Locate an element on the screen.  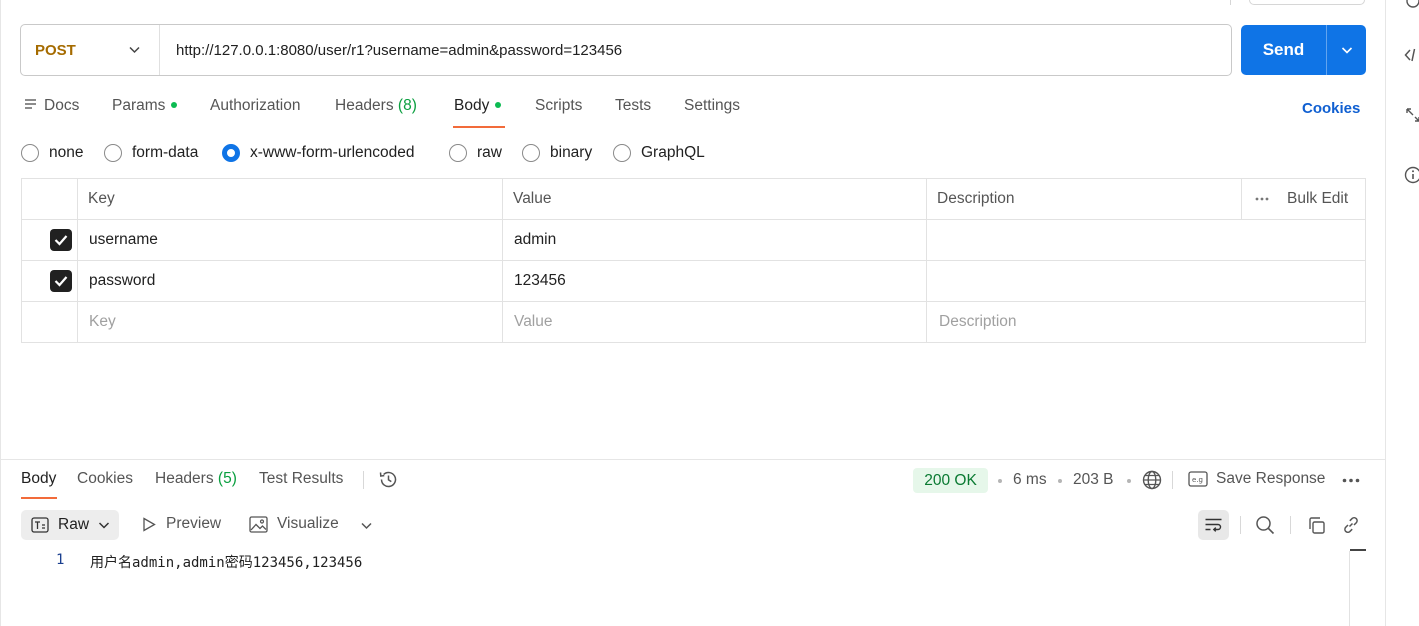
tab-params: Params is located at coordinates (145, 108).